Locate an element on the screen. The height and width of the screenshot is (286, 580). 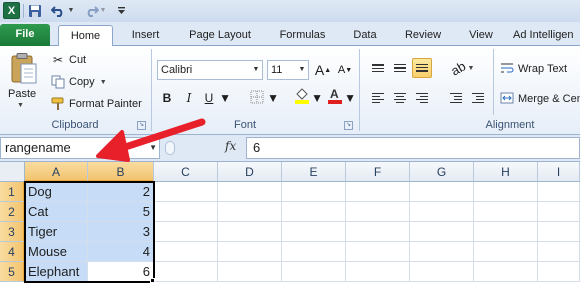
column-header-h: H is located at coordinates (506, 172).